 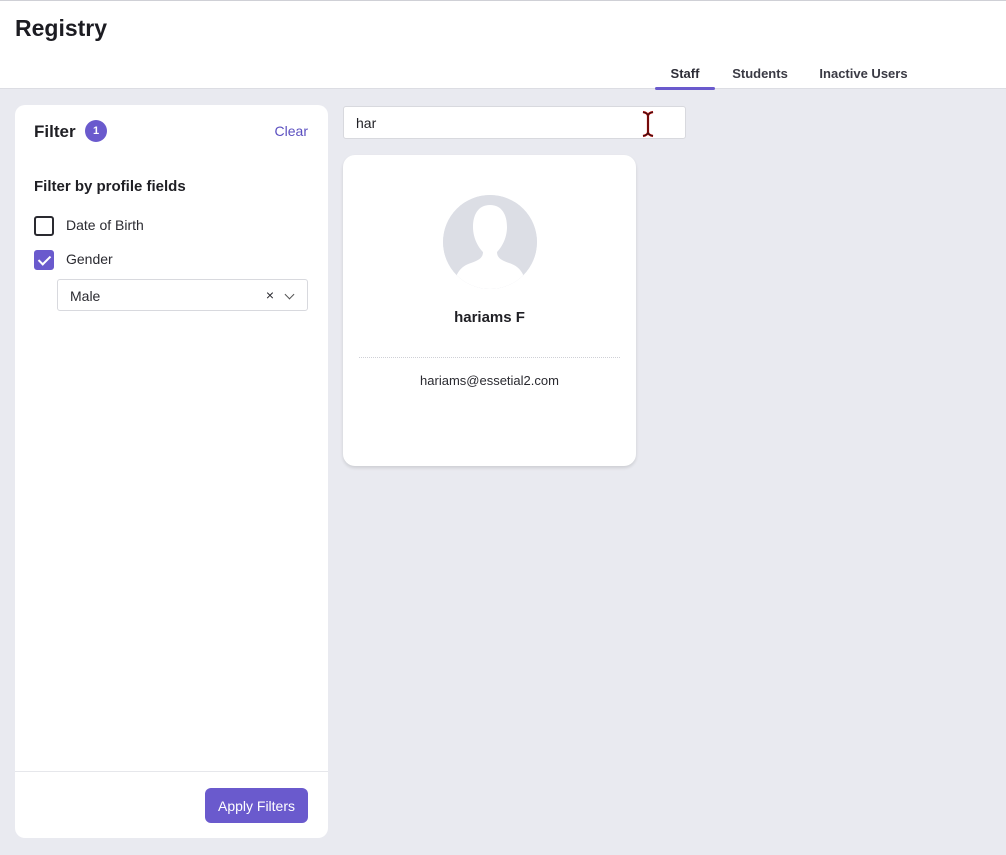 What do you see at coordinates (61, 28) in the screenshot?
I see `page-title: Registry` at bounding box center [61, 28].